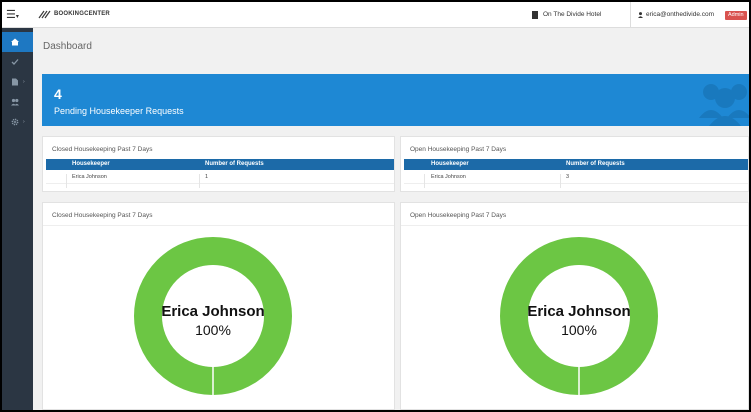 The image size is (751, 412). I want to click on gear-icon, so click(15, 122).